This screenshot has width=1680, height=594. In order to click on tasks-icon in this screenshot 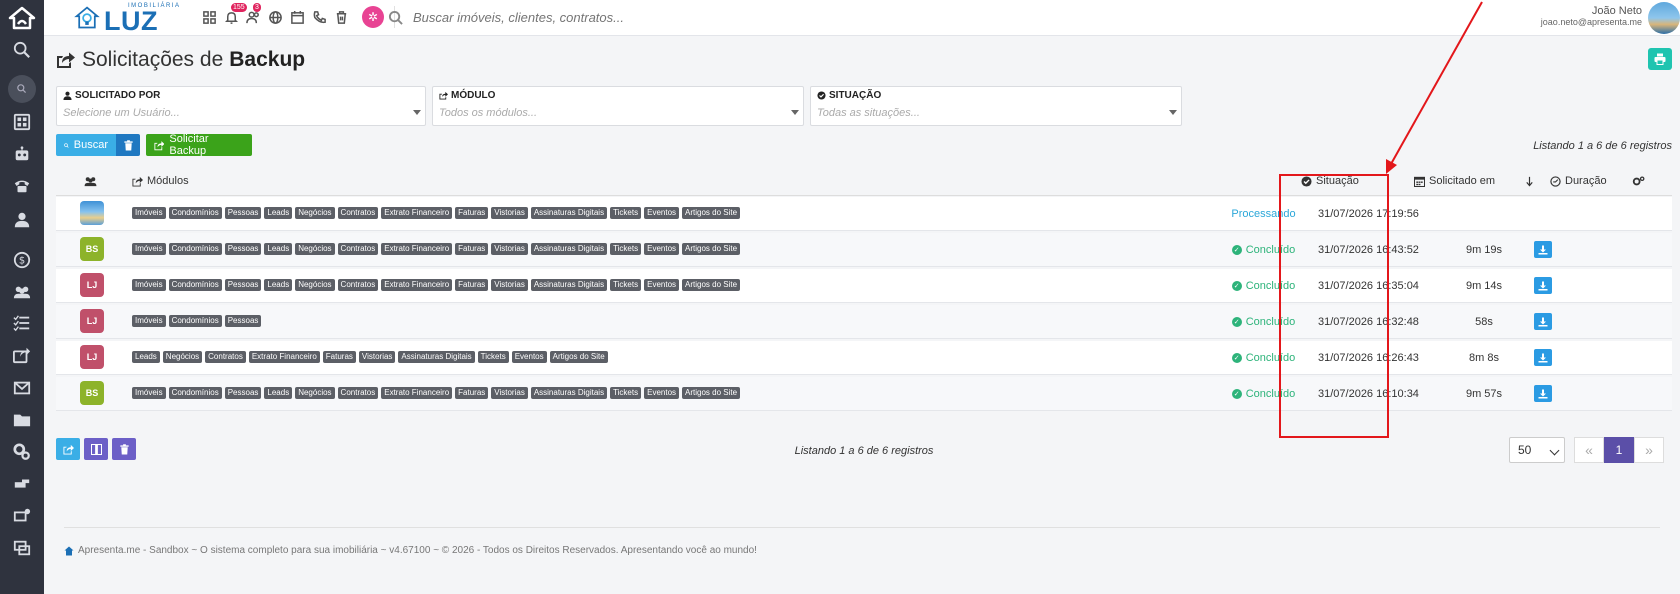, I will do `click(22, 323)`.